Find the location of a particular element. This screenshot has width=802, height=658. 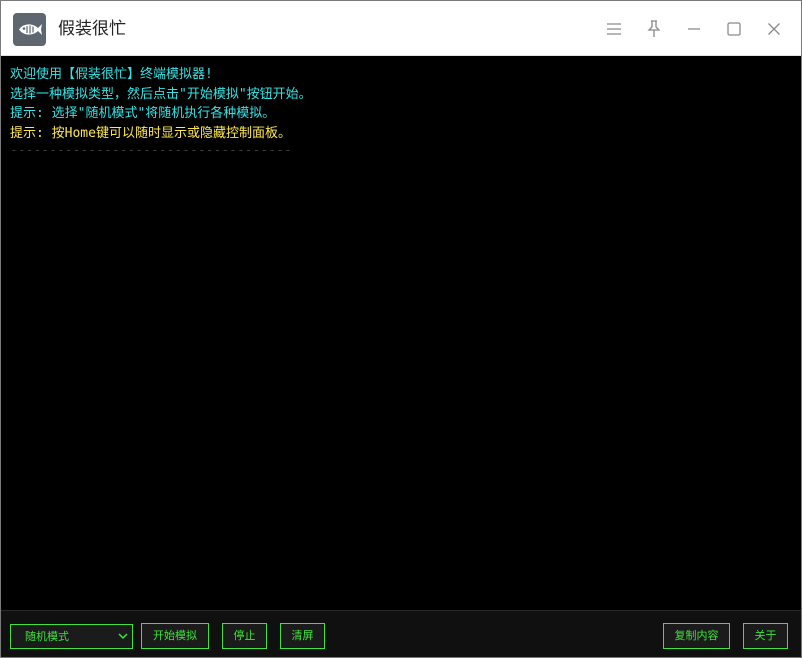

title-bar: 假装很忙 is located at coordinates (401, 28).